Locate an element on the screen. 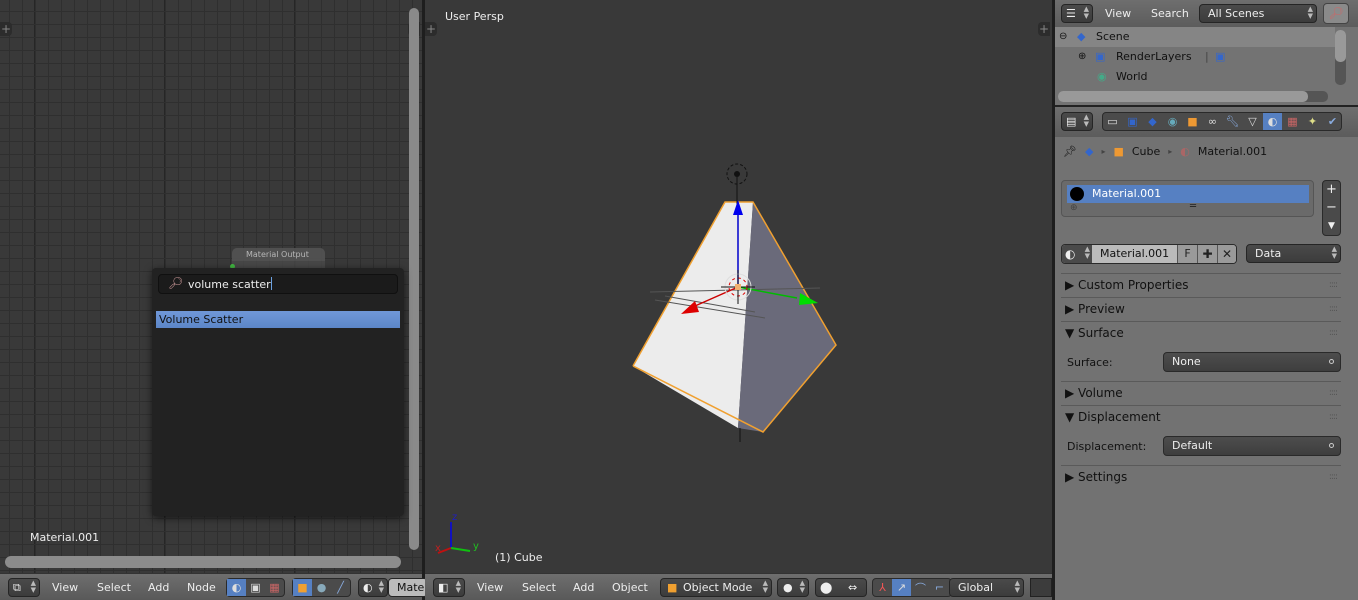 The height and width of the screenshot is (600, 1358). menu-object: Object is located at coordinates (630, 587).